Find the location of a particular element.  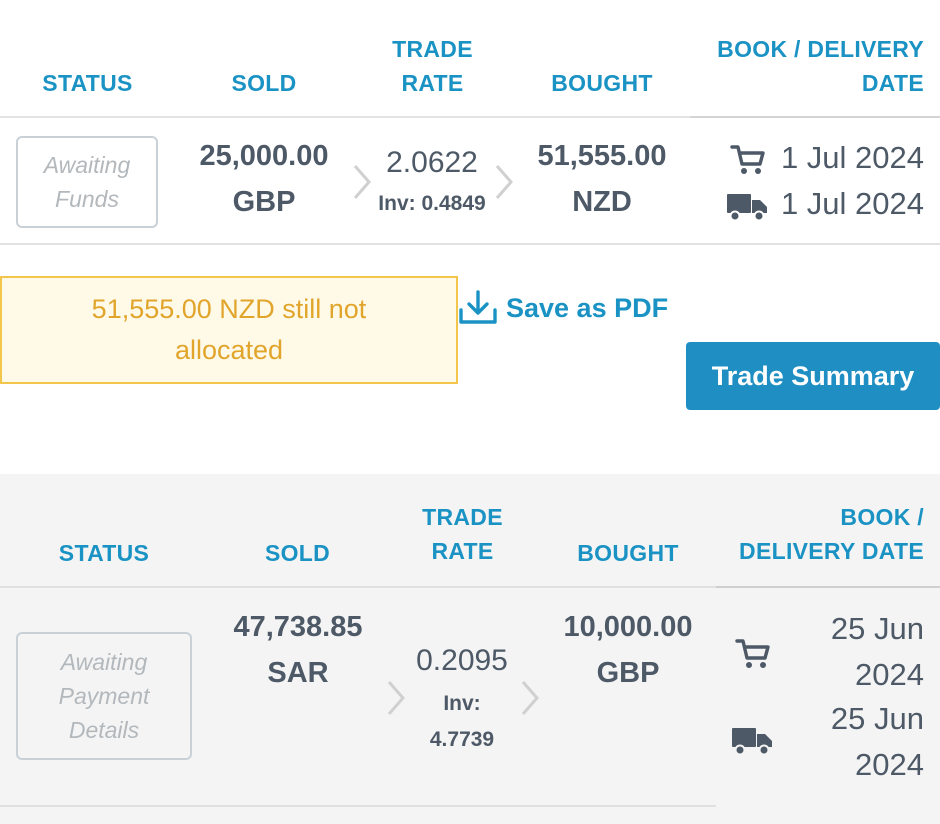

notice-line: 51,555.00 NZD still not is located at coordinates (229, 309).